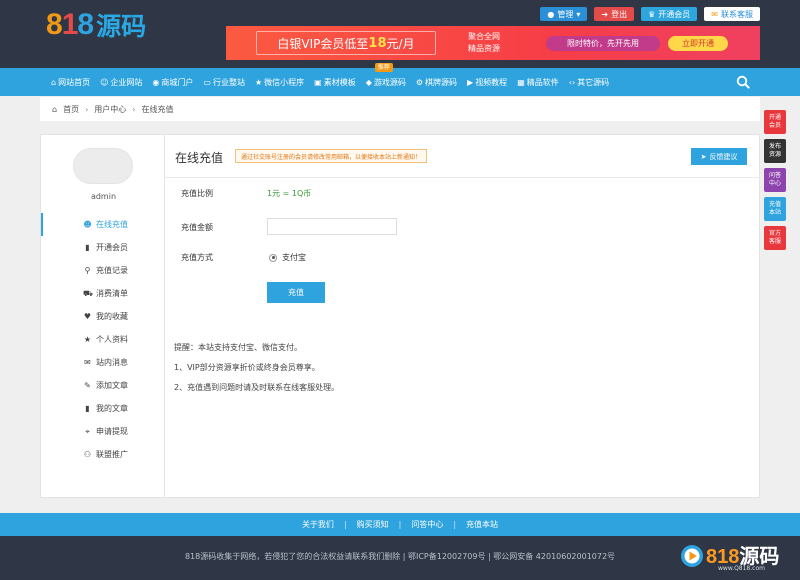 This screenshot has height=580, width=800. I want to click on nav-item: ▭ 行业整站, so click(224, 82).